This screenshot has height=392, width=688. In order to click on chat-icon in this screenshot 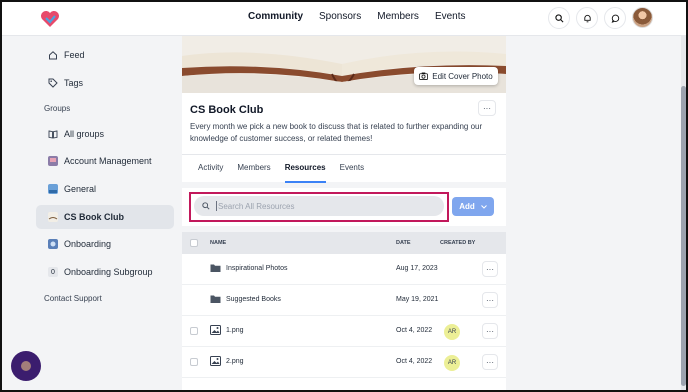, I will do `click(615, 18)`.